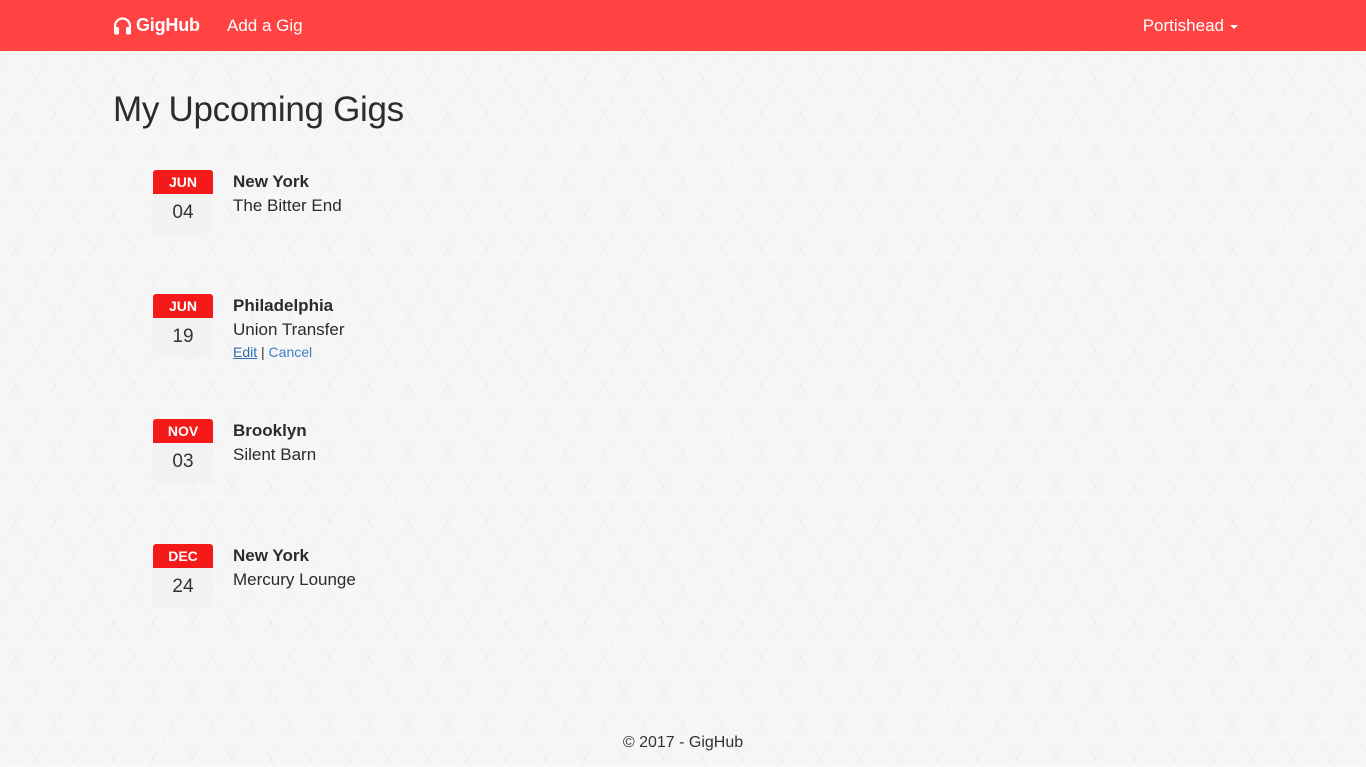 Image resolution: width=1366 pixels, height=767 pixels. I want to click on gig-item: DEC 24 New York Mercury Lounge, so click(353, 584).